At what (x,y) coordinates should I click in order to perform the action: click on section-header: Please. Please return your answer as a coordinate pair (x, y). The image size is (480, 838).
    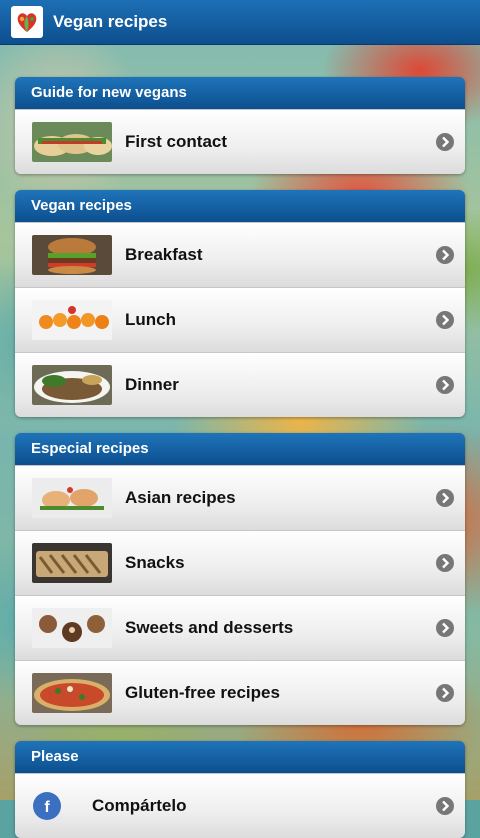
    Looking at the image, I should click on (240, 757).